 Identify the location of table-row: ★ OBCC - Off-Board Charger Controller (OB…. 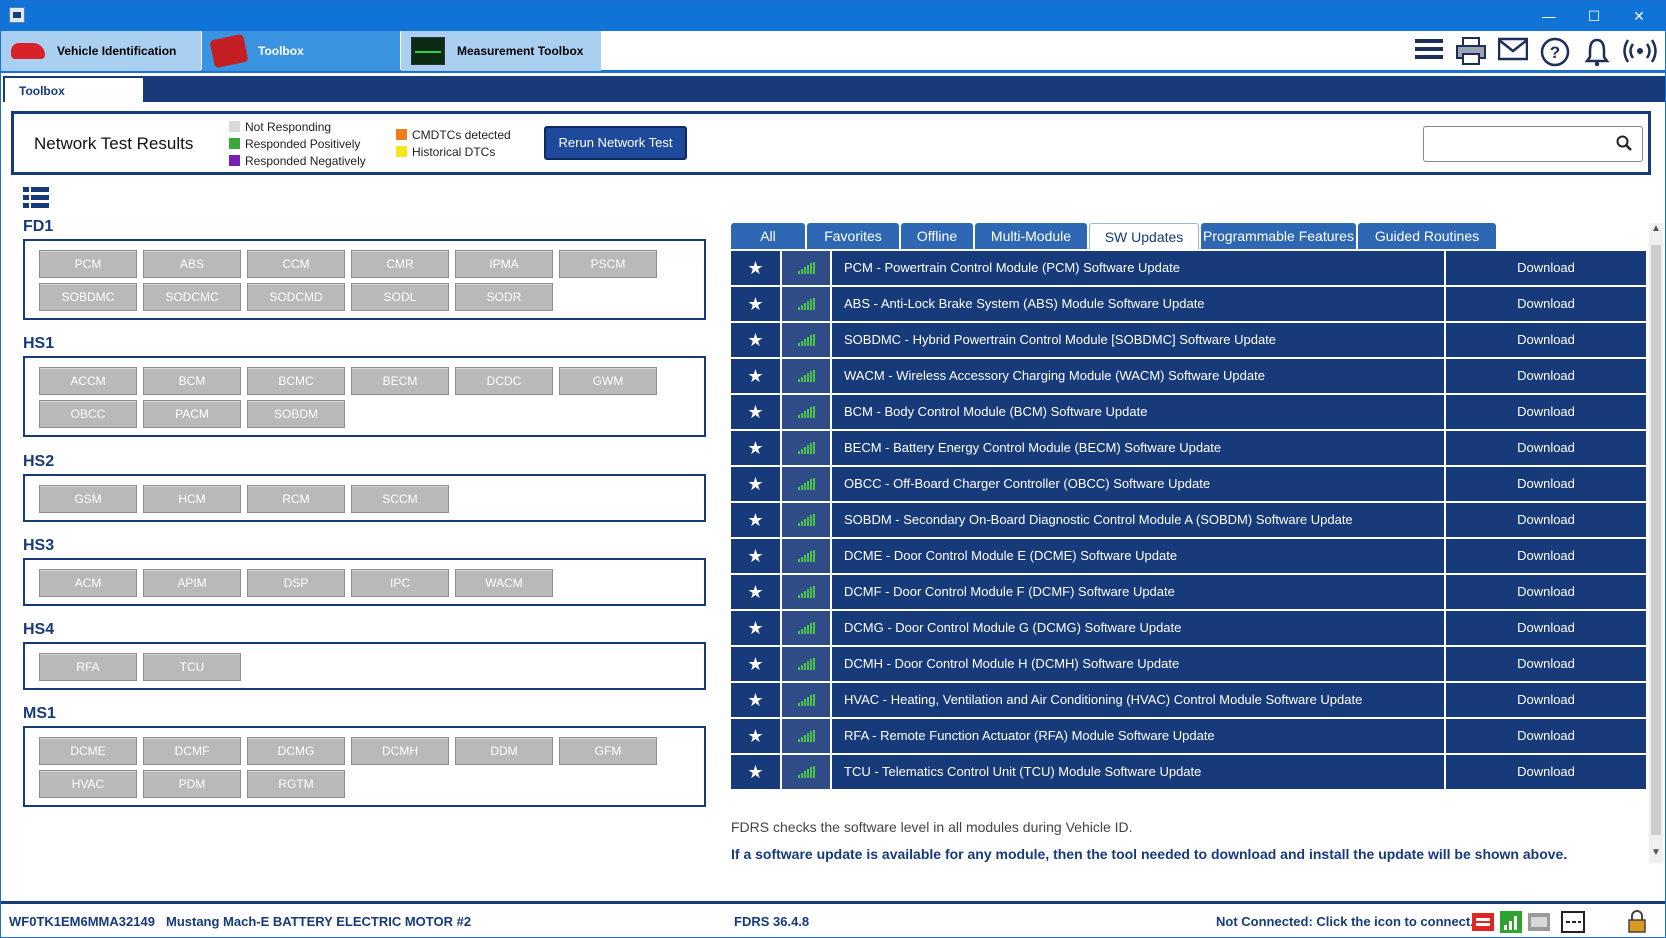
(1188, 484).